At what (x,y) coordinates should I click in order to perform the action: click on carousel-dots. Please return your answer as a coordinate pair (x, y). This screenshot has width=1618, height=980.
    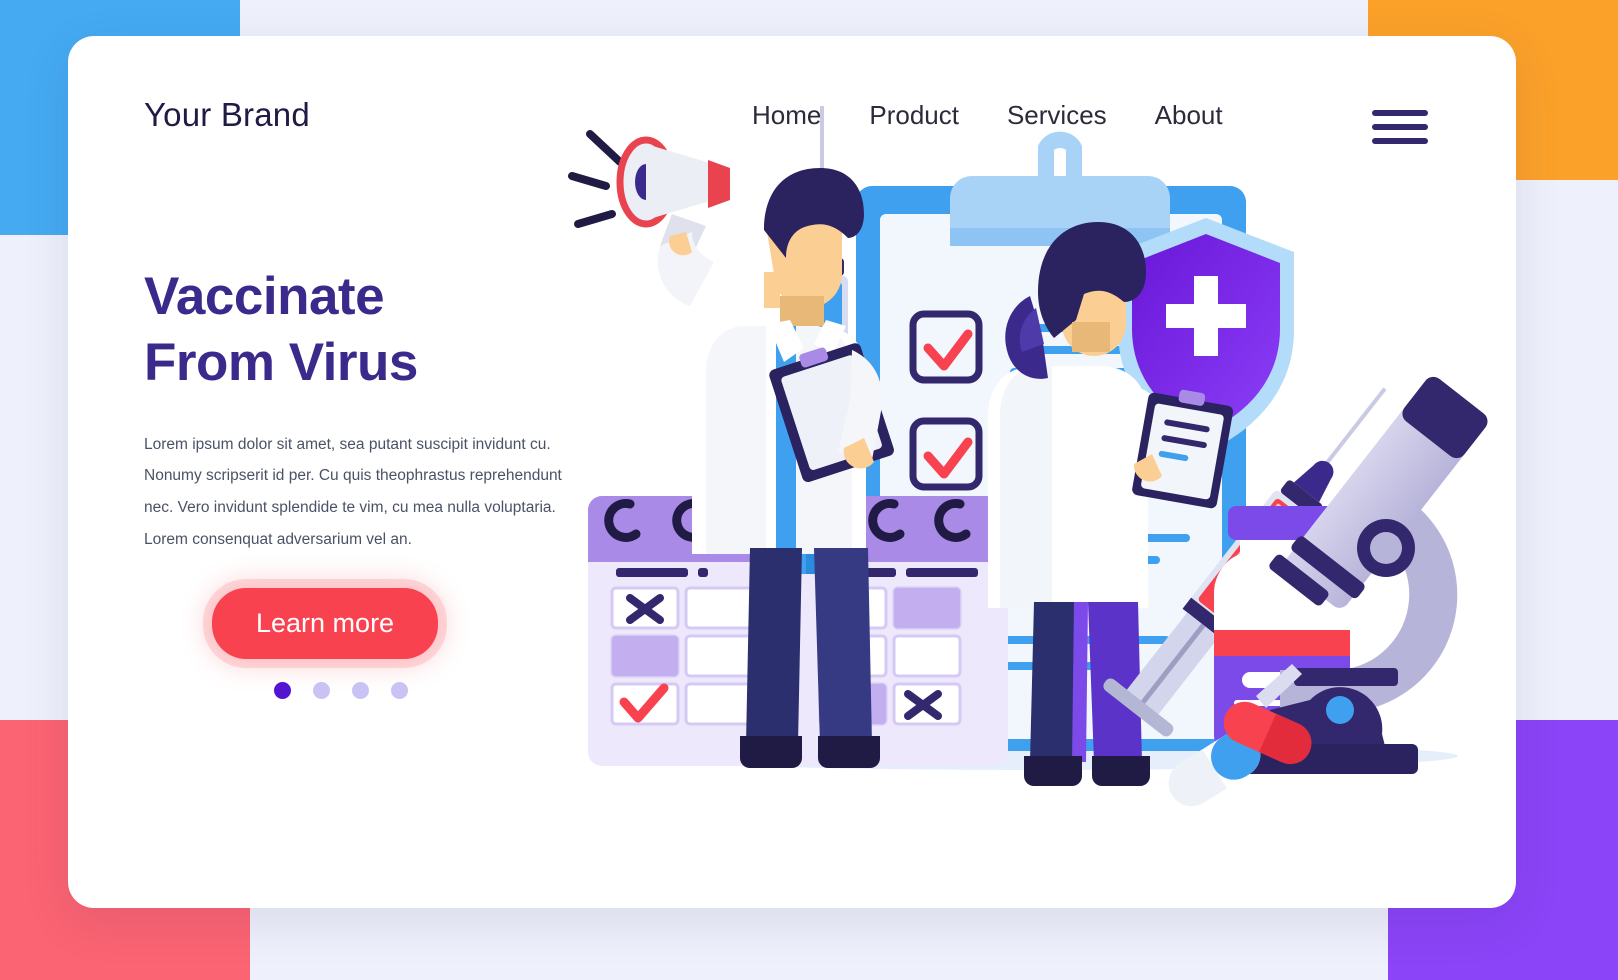
    Looking at the image, I should click on (341, 690).